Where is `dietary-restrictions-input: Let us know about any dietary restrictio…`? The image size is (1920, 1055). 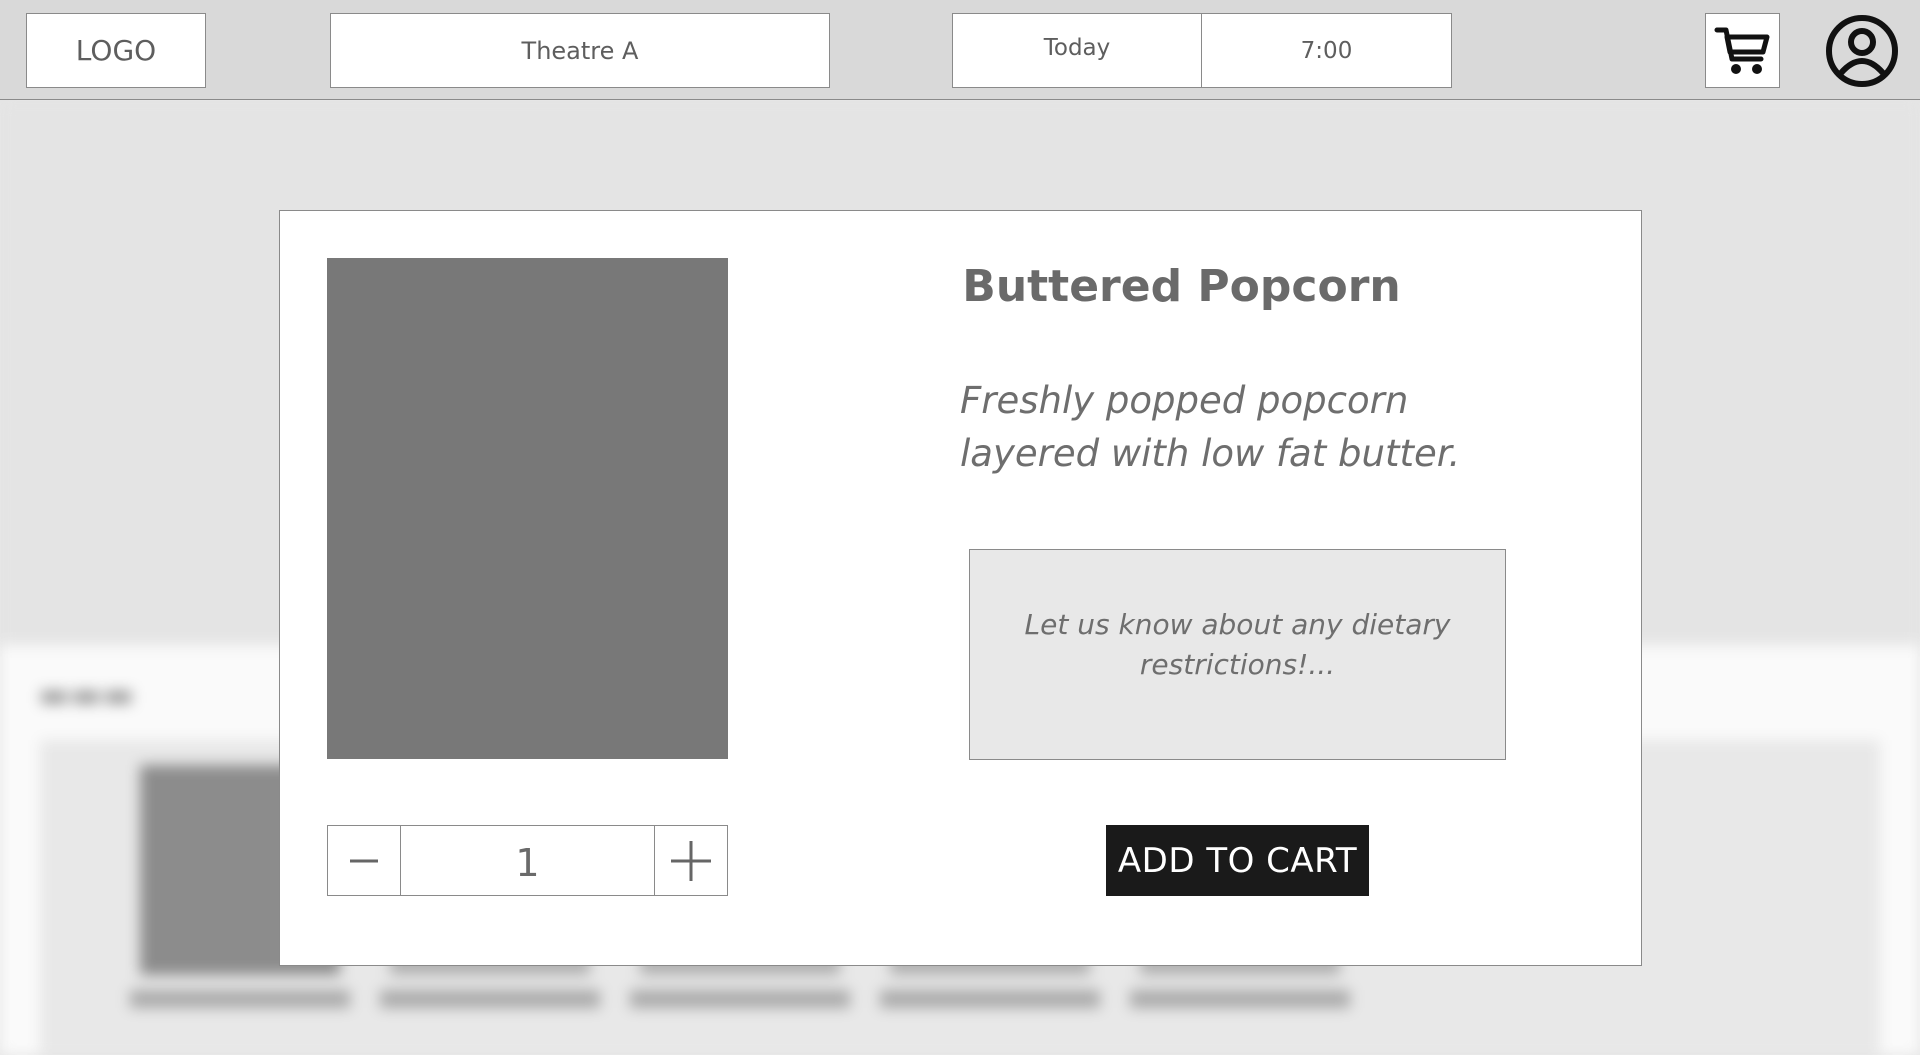 dietary-restrictions-input: Let us know about any dietary restrictio… is located at coordinates (1237, 654).